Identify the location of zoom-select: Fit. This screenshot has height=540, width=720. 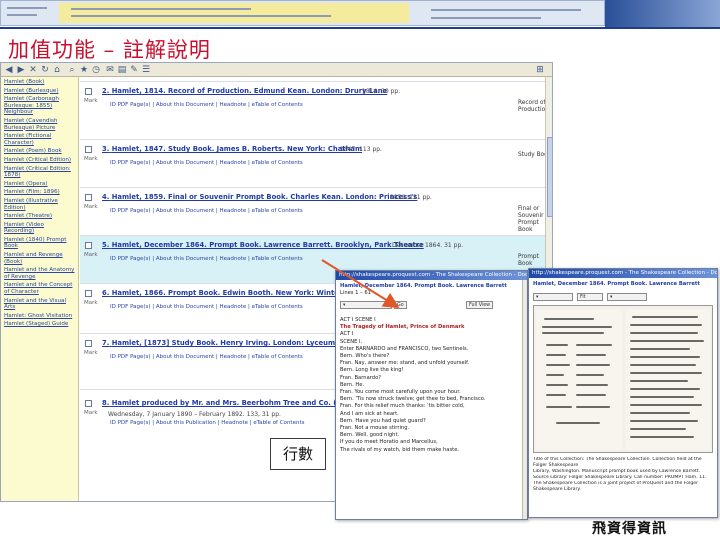
(590, 297).